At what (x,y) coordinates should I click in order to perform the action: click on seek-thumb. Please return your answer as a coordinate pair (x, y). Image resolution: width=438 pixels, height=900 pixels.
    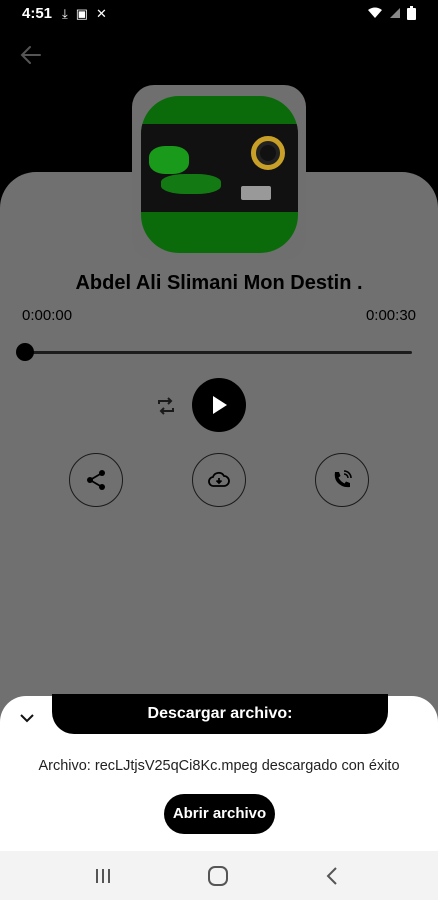
    Looking at the image, I should click on (25, 352).